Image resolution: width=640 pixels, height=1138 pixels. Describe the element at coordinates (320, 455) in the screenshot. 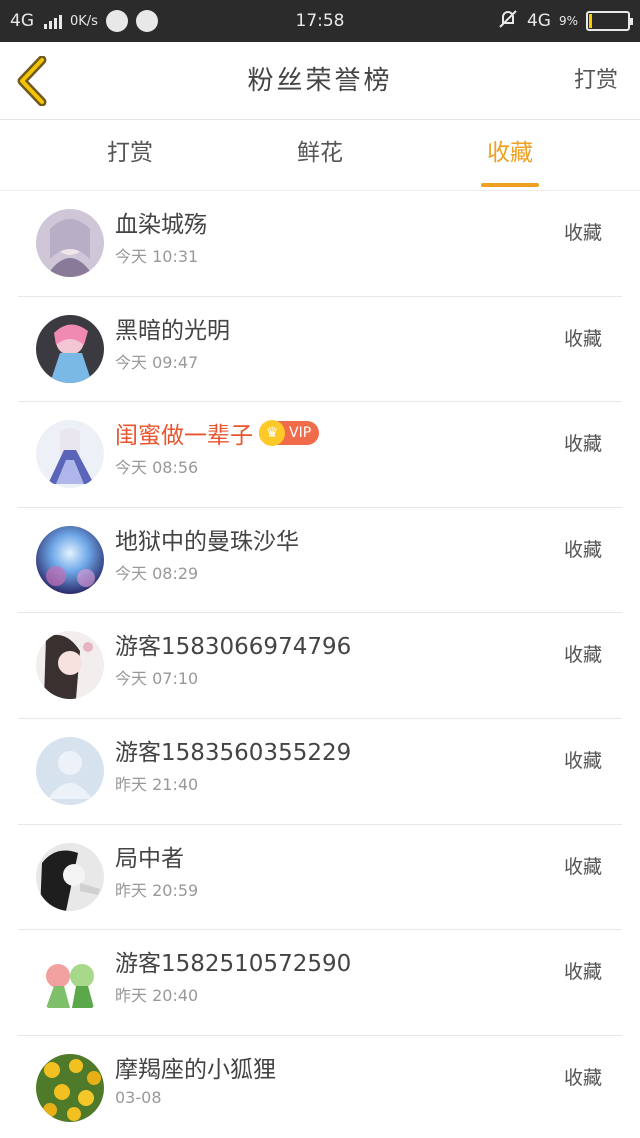

I see `list-item: 闺蜜做一辈子 ♛ VIP 今天 08:56 收藏` at that location.